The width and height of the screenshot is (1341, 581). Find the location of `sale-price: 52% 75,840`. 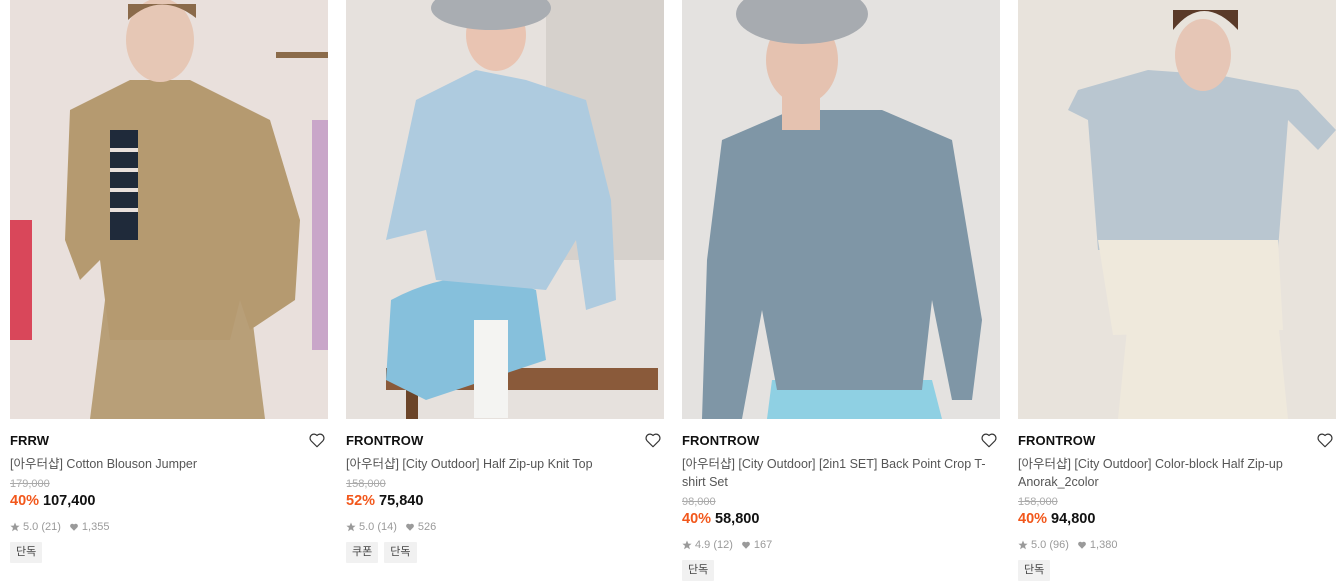

sale-price: 52% 75,840 is located at coordinates (505, 501).